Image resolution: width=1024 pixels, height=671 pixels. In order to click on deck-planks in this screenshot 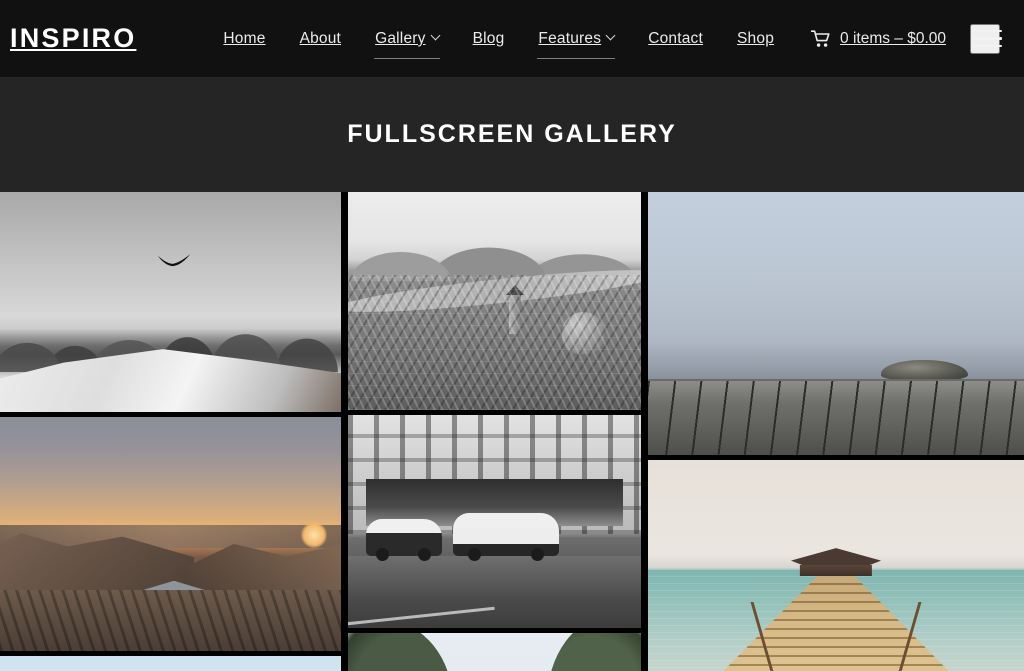, I will do `click(836, 416)`.